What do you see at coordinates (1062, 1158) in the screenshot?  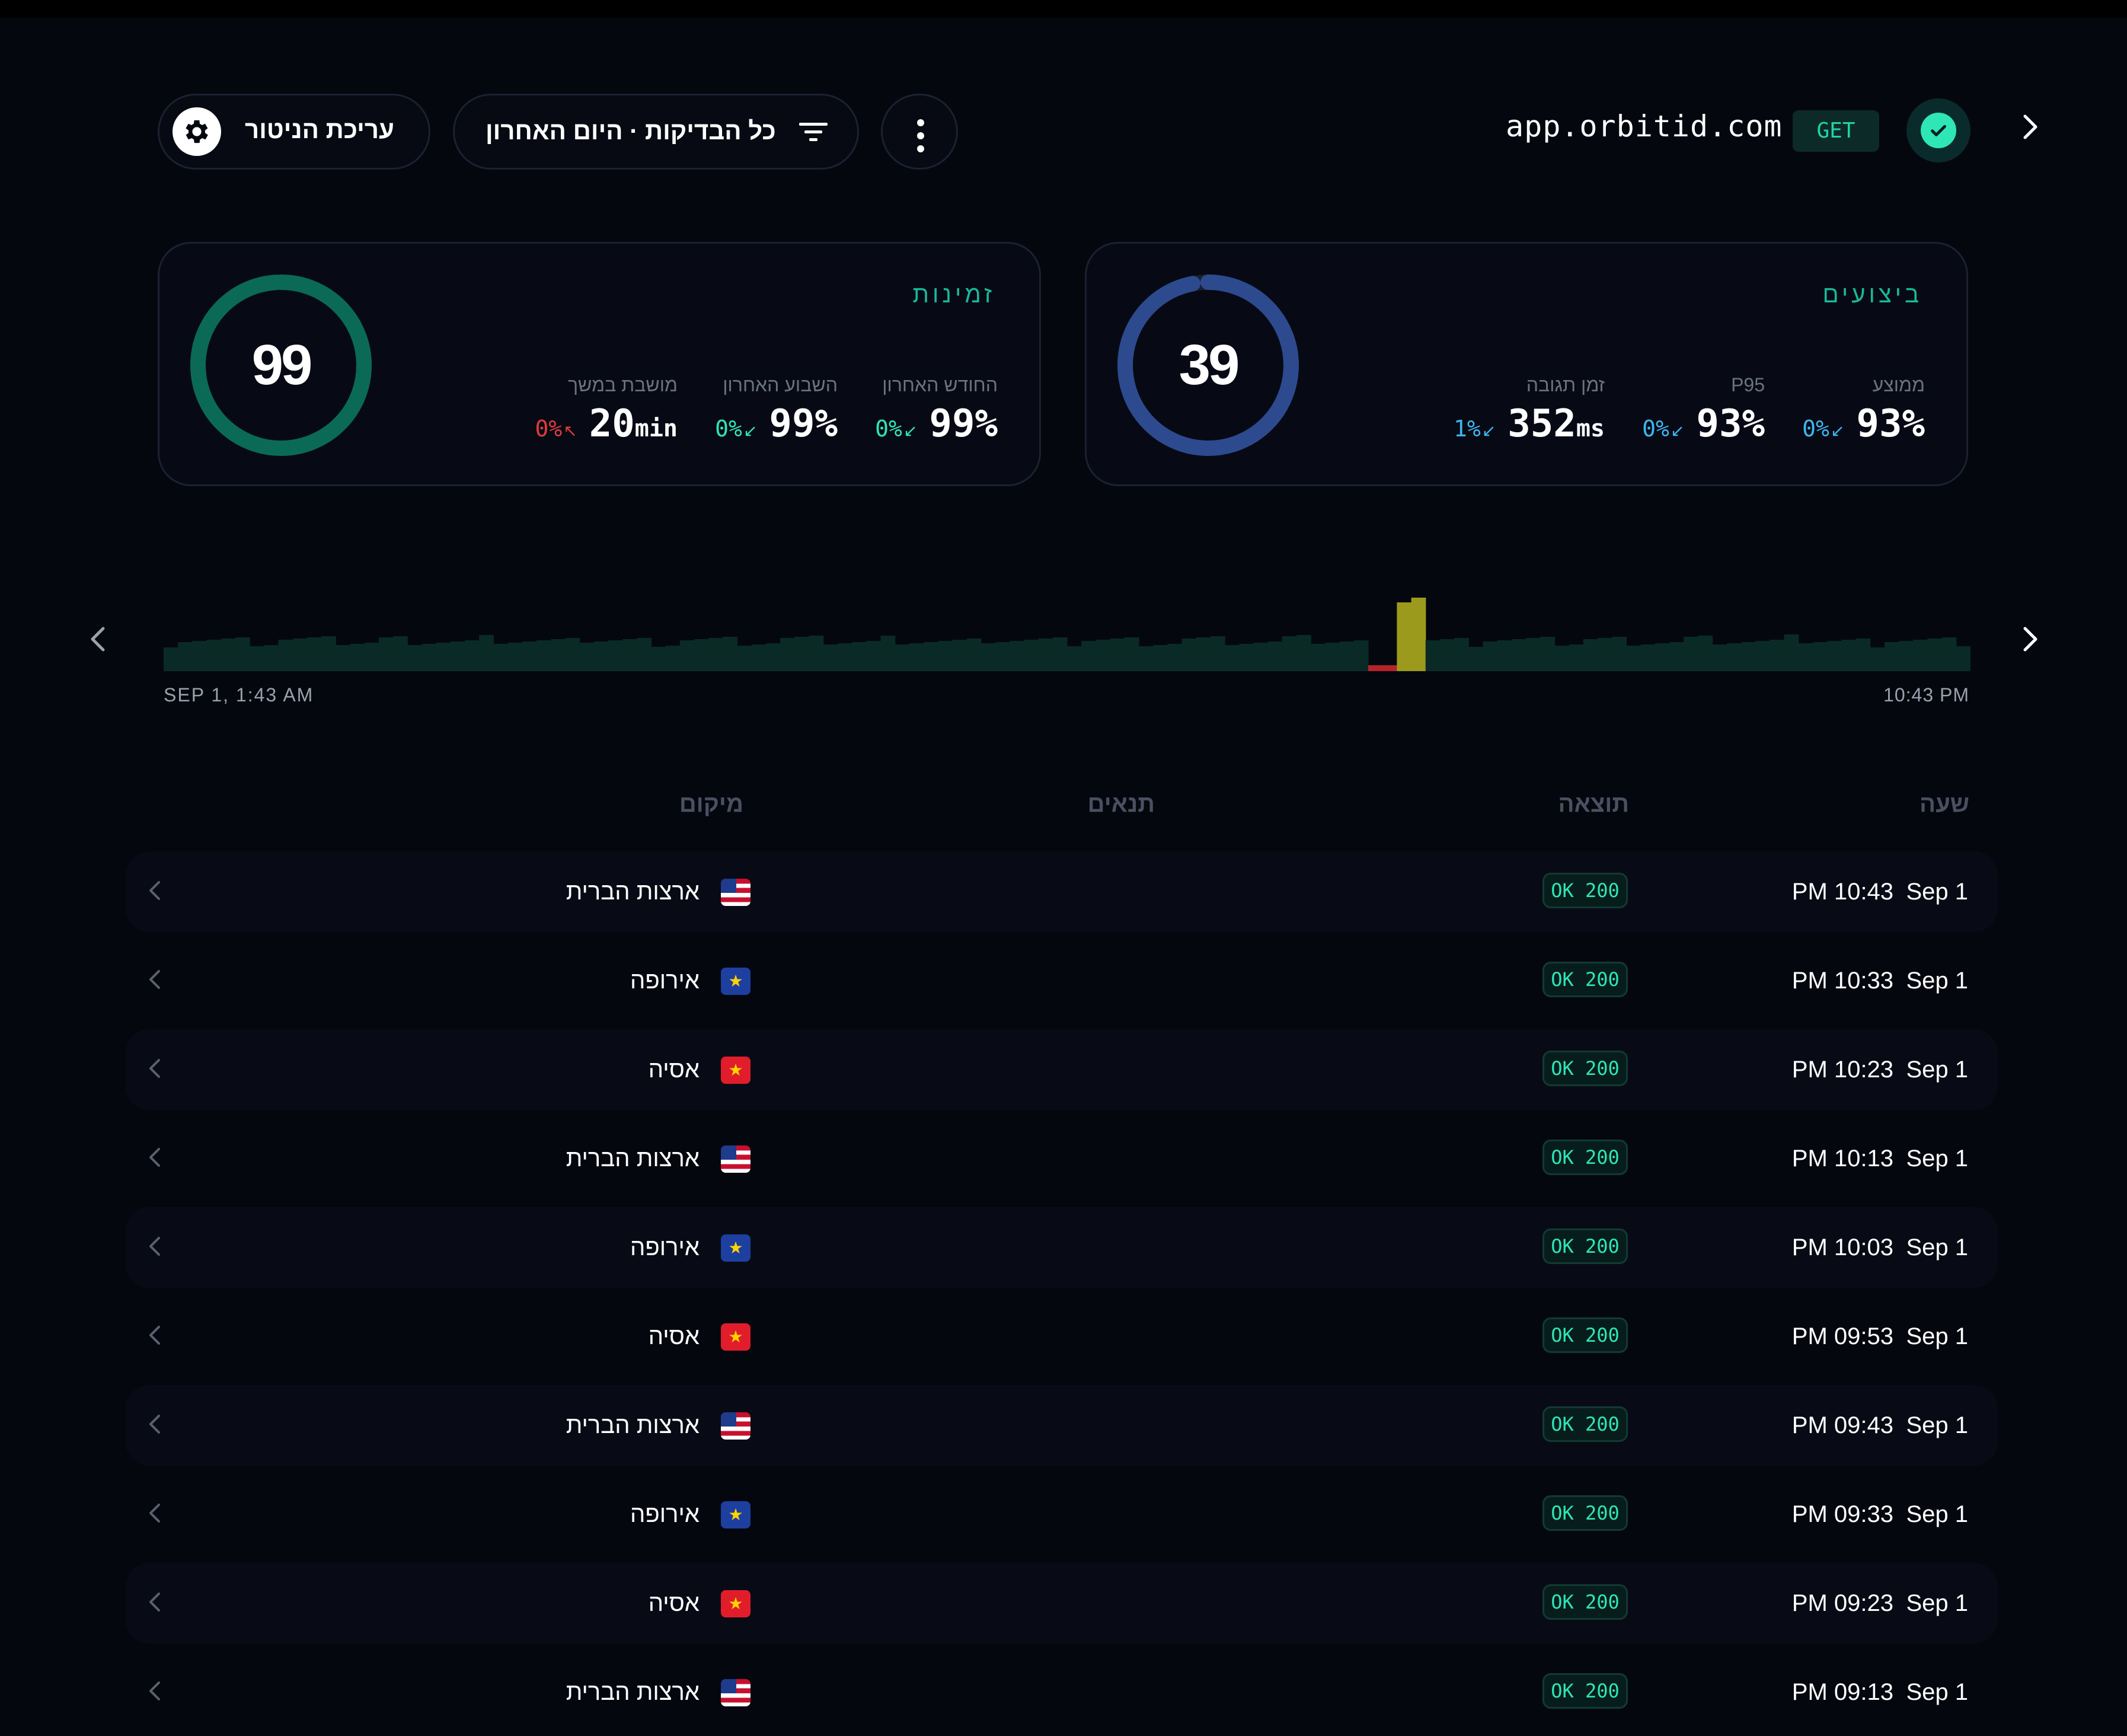 I see `table-row: ארצות הברית OK 200 PM 10:13 Sep 1` at bounding box center [1062, 1158].